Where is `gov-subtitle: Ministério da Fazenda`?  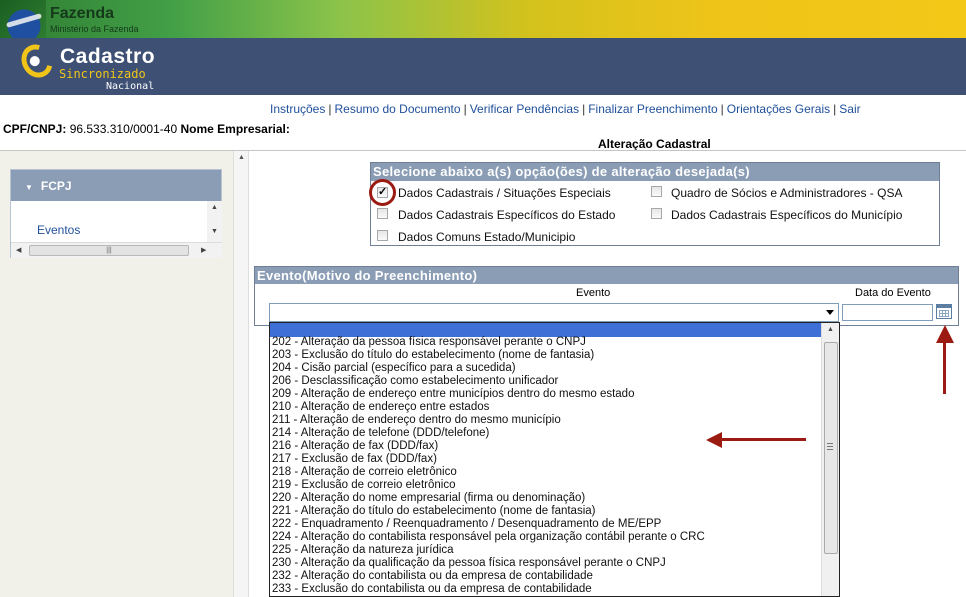
gov-subtitle: Ministério da Fazenda is located at coordinates (94, 29).